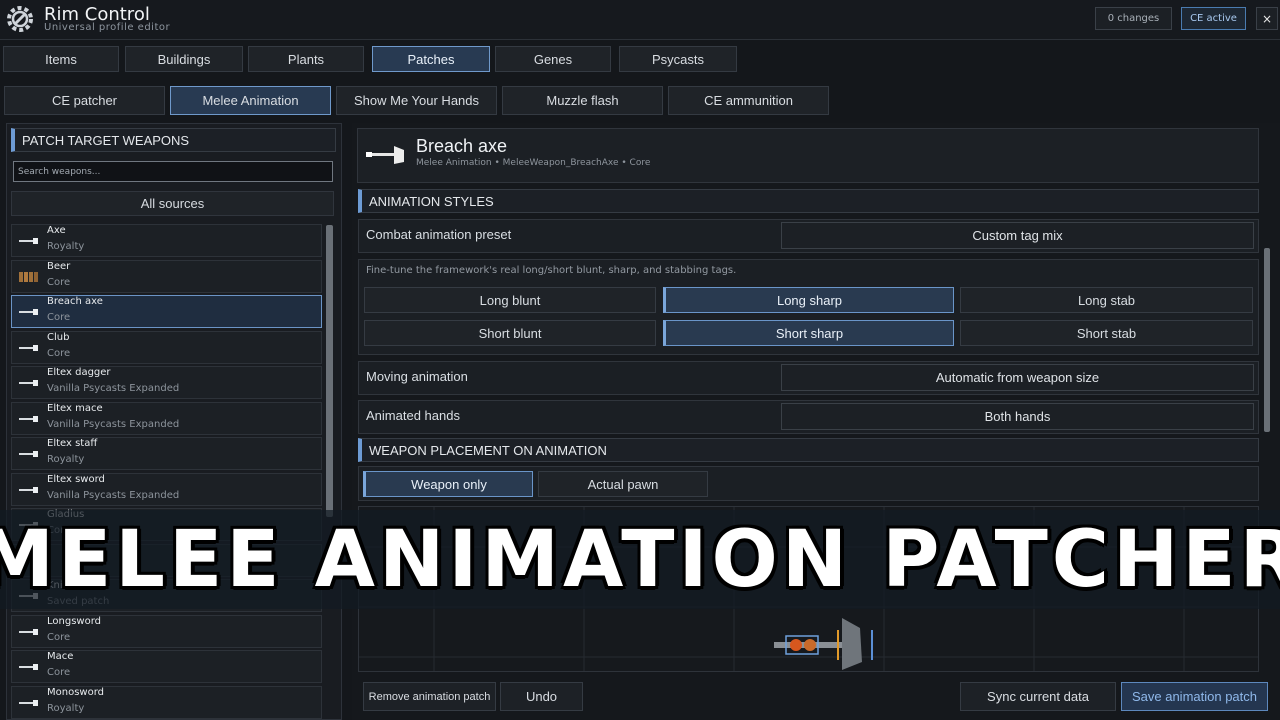 This screenshot has width=1280, height=720. What do you see at coordinates (808, 450) in the screenshot?
I see `section-header-placement: WEAPON PLACEMENT ON ANIMATION` at bounding box center [808, 450].